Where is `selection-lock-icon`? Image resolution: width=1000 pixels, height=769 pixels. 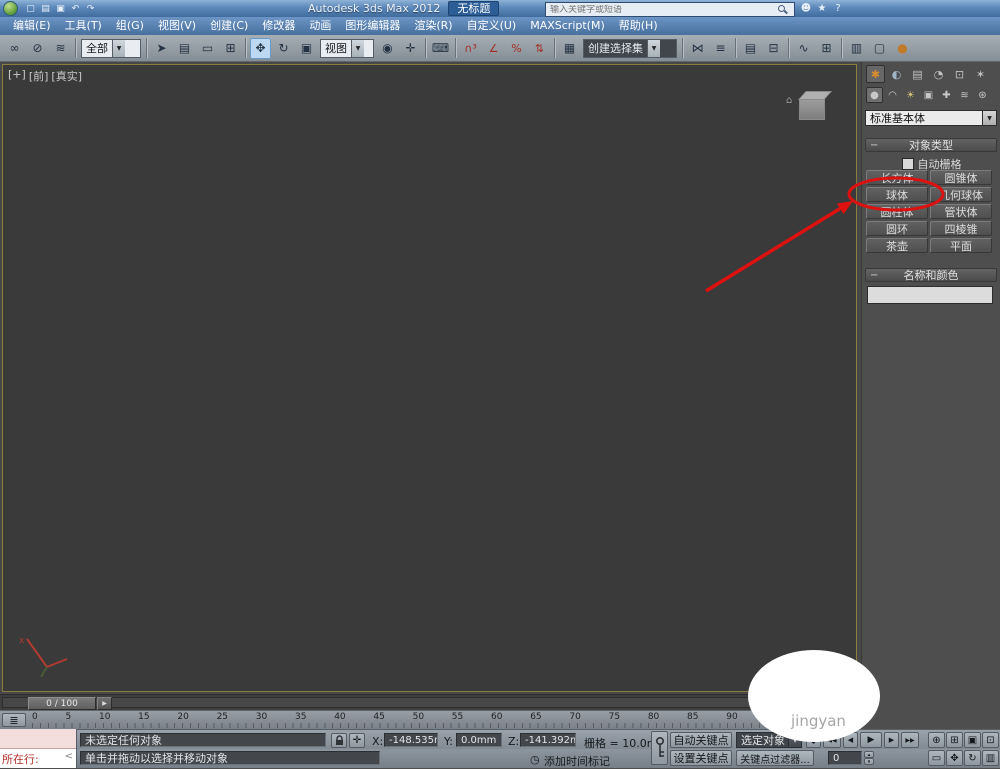 selection-lock-icon is located at coordinates (339, 740).